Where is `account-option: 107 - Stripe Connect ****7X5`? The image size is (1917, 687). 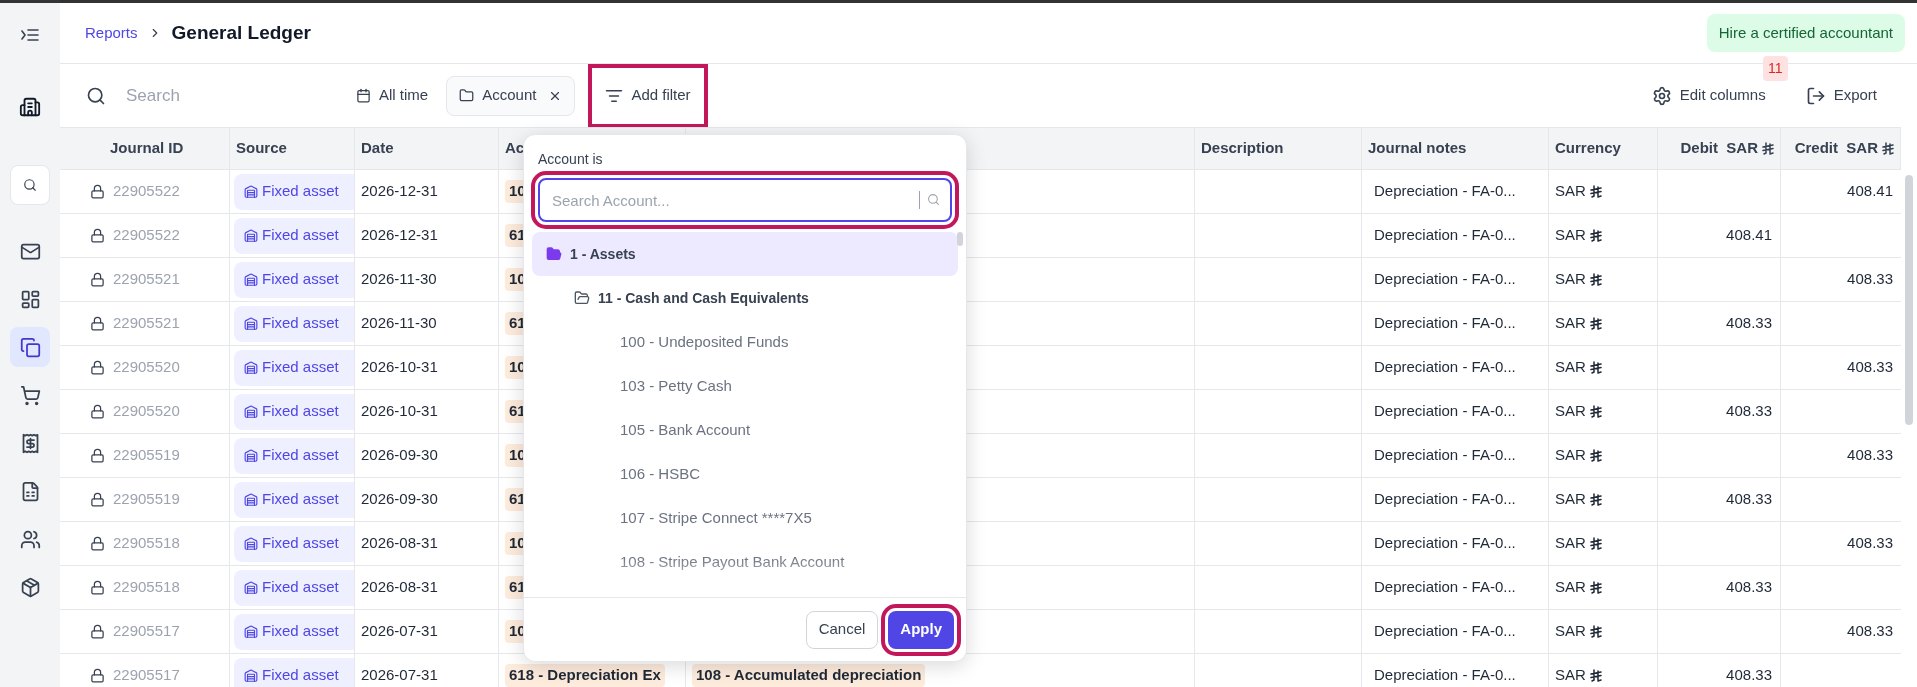 account-option: 107 - Stripe Connect ****7X5 is located at coordinates (745, 518).